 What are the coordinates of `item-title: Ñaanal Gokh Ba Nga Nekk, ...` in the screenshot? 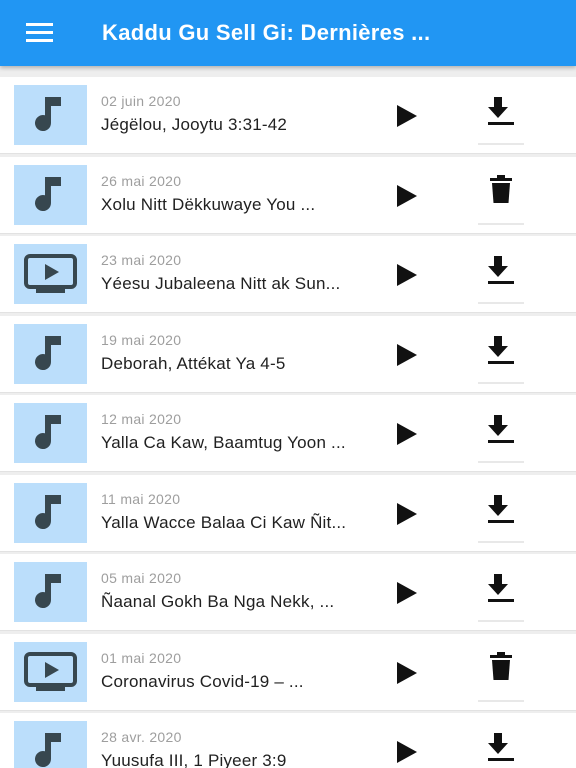 It's located at (236, 602).